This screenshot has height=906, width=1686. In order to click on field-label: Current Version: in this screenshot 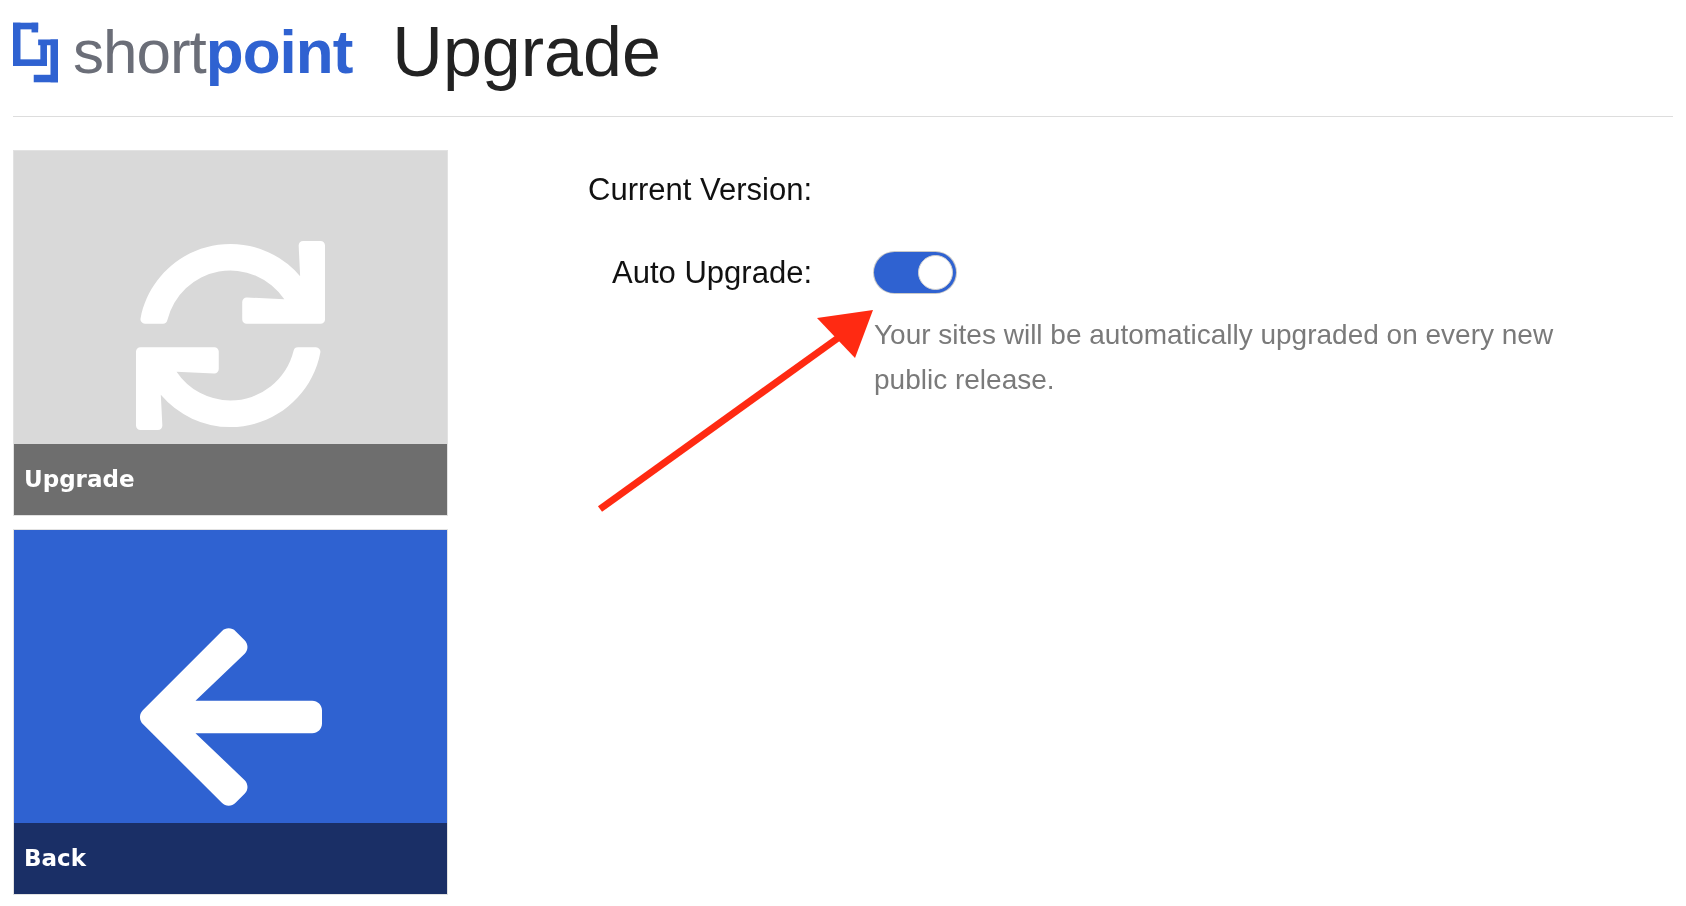, I will do `click(700, 189)`.